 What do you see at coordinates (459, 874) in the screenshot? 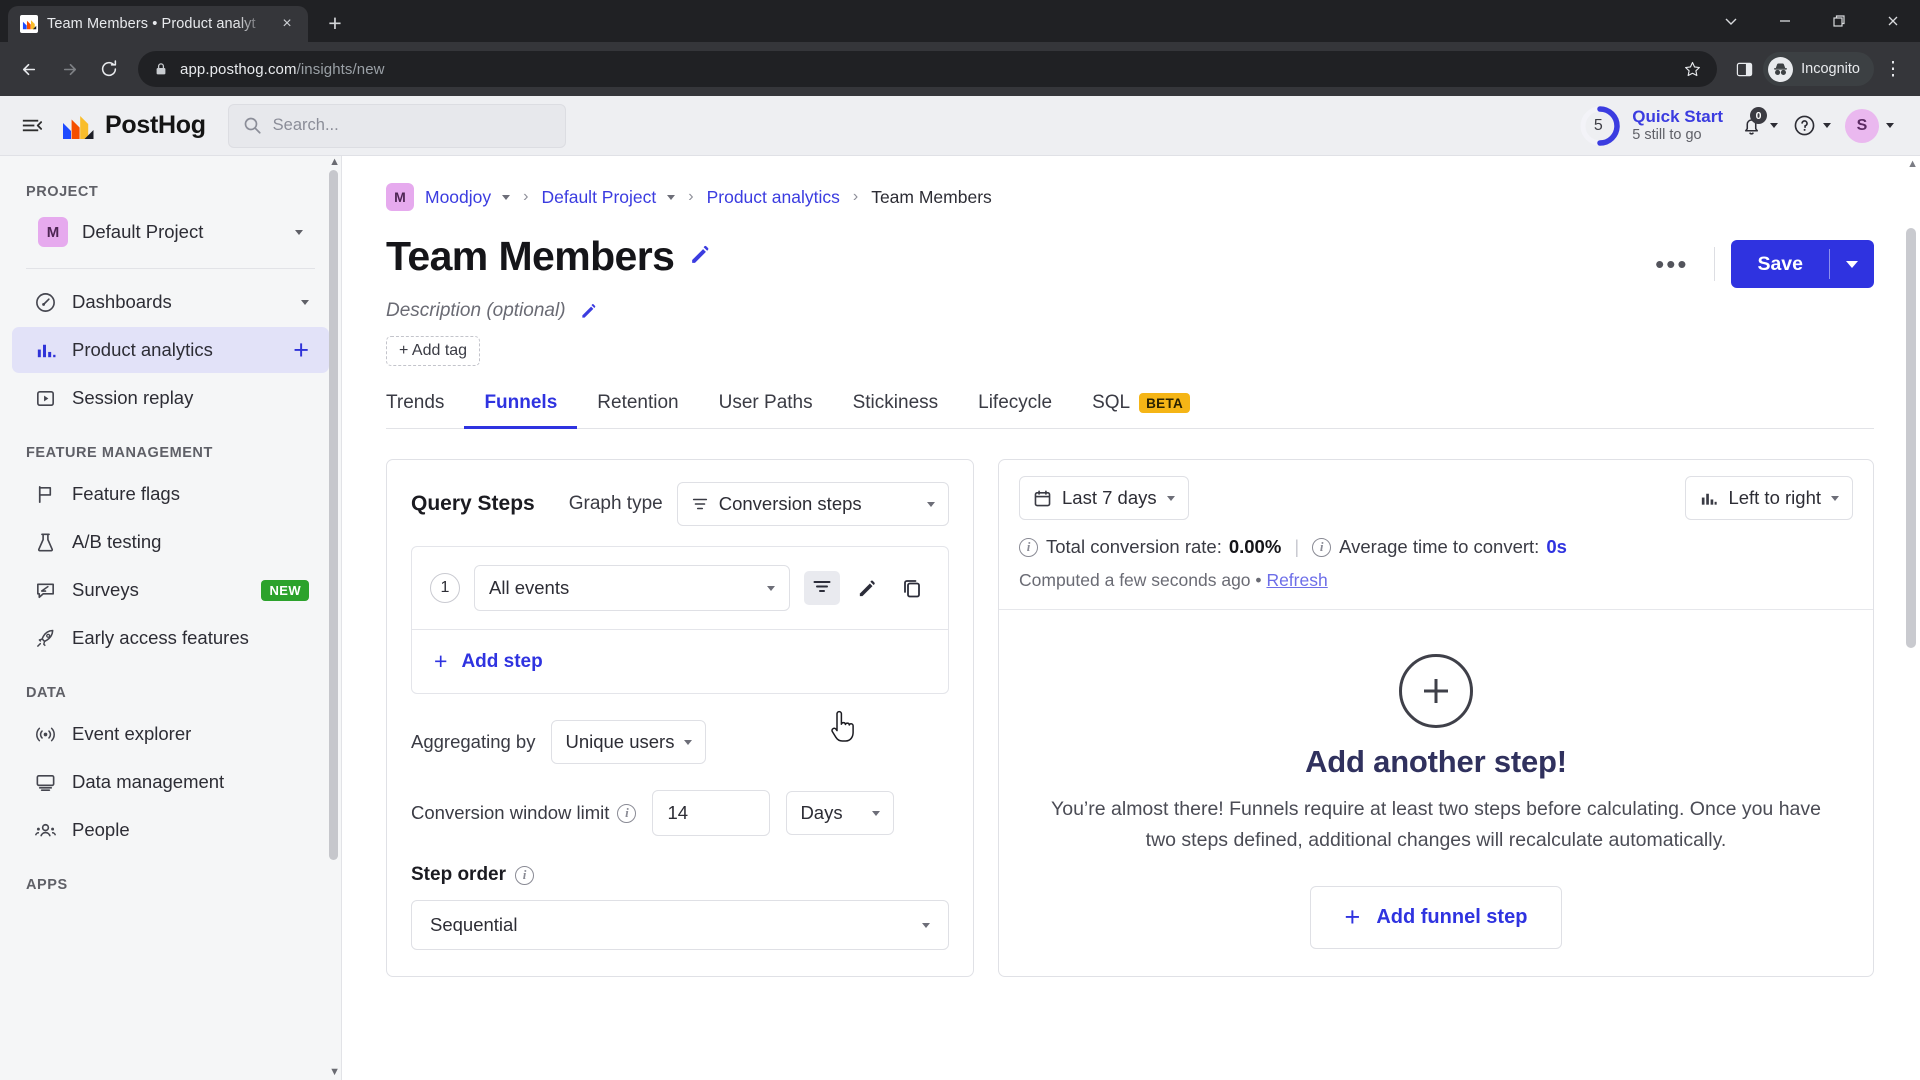
I see `step-order-label: Step order` at bounding box center [459, 874].